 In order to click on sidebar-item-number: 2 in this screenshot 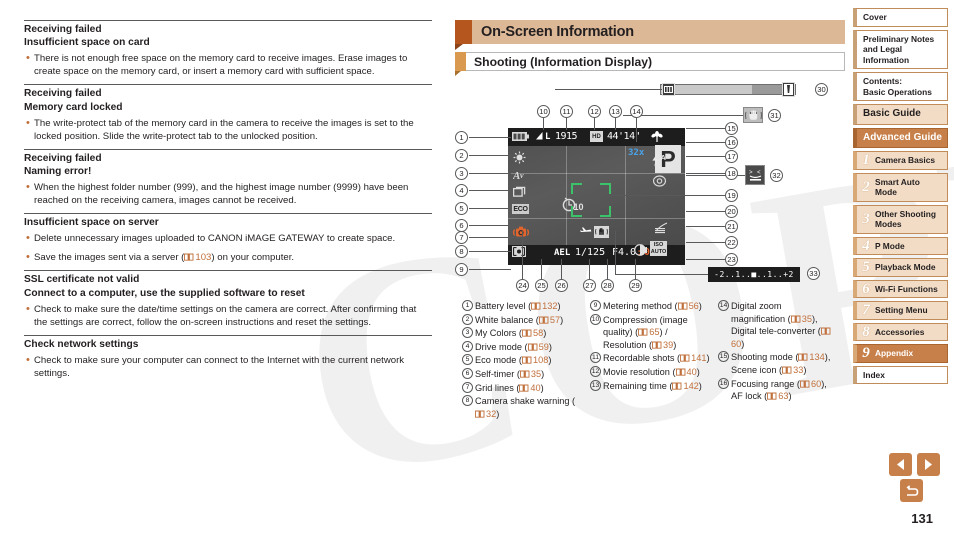, I will do `click(866, 186)`.